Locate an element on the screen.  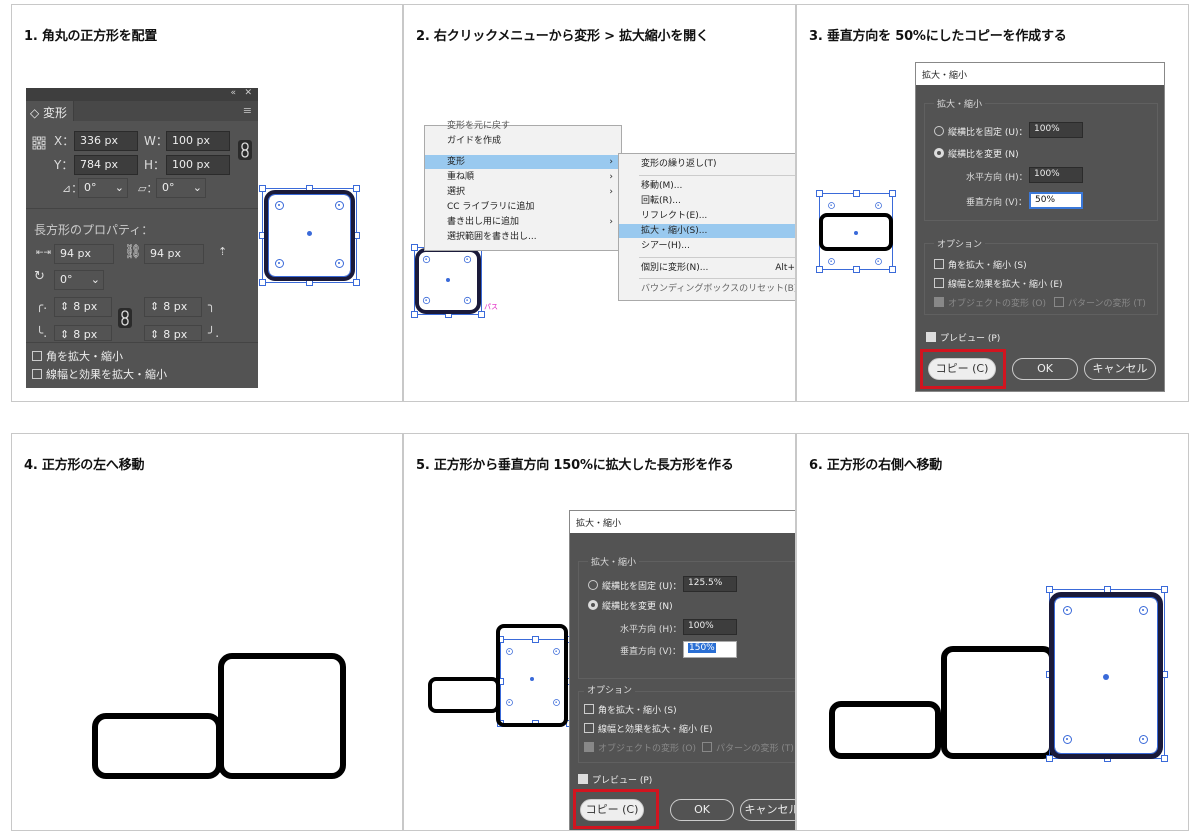
menu-item-transform: 変形 › is located at coordinates (523, 162).